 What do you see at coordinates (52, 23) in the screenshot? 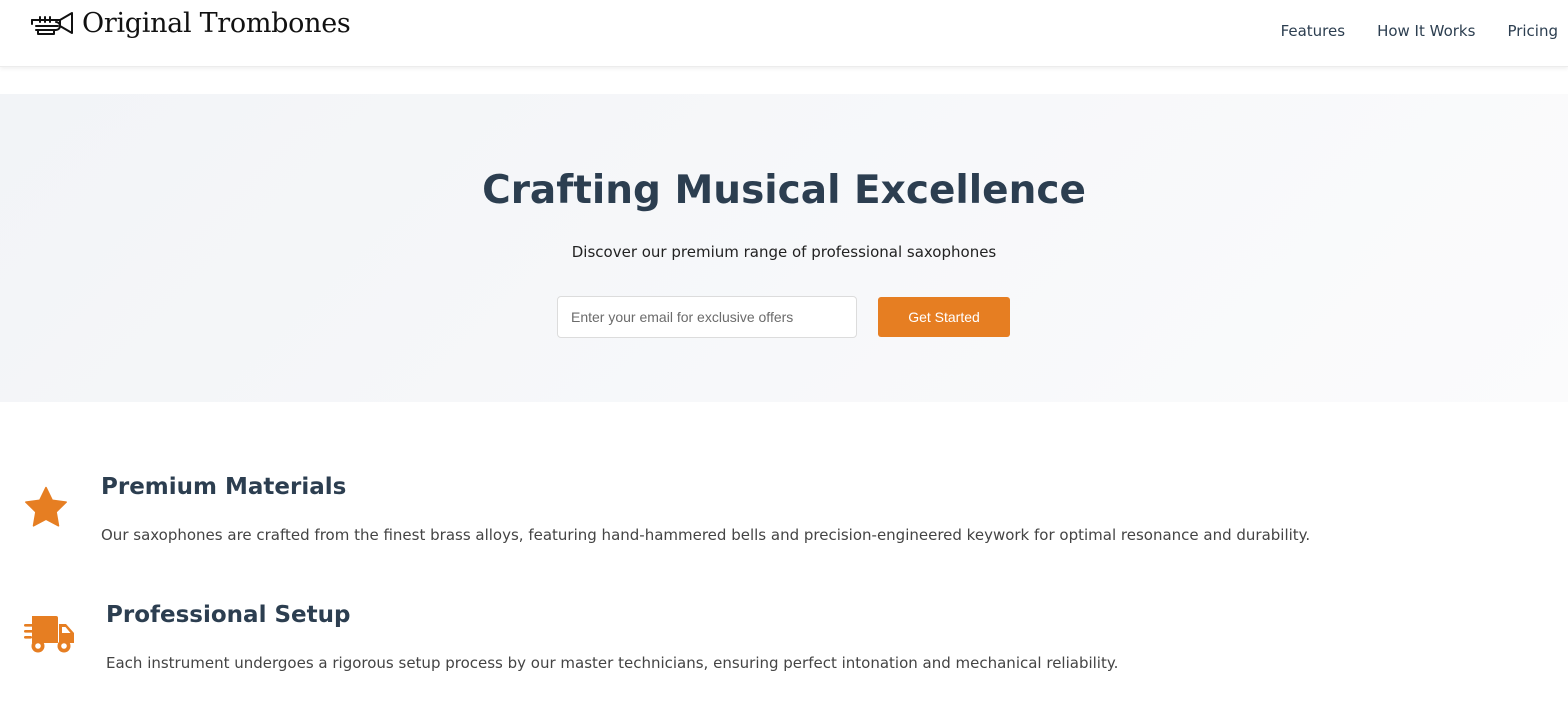
I see `trombone-icon` at bounding box center [52, 23].